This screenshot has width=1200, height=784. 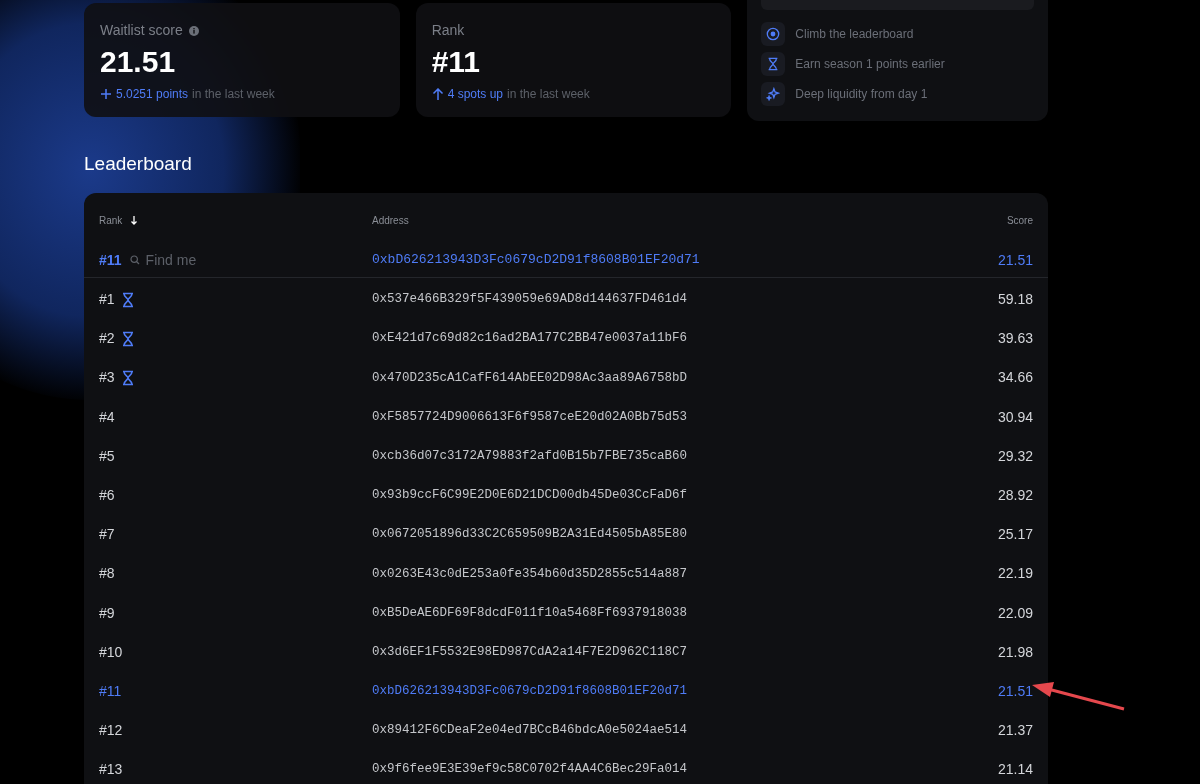 What do you see at coordinates (1015, 770) in the screenshot?
I see `score-cell-text: 21.14` at bounding box center [1015, 770].